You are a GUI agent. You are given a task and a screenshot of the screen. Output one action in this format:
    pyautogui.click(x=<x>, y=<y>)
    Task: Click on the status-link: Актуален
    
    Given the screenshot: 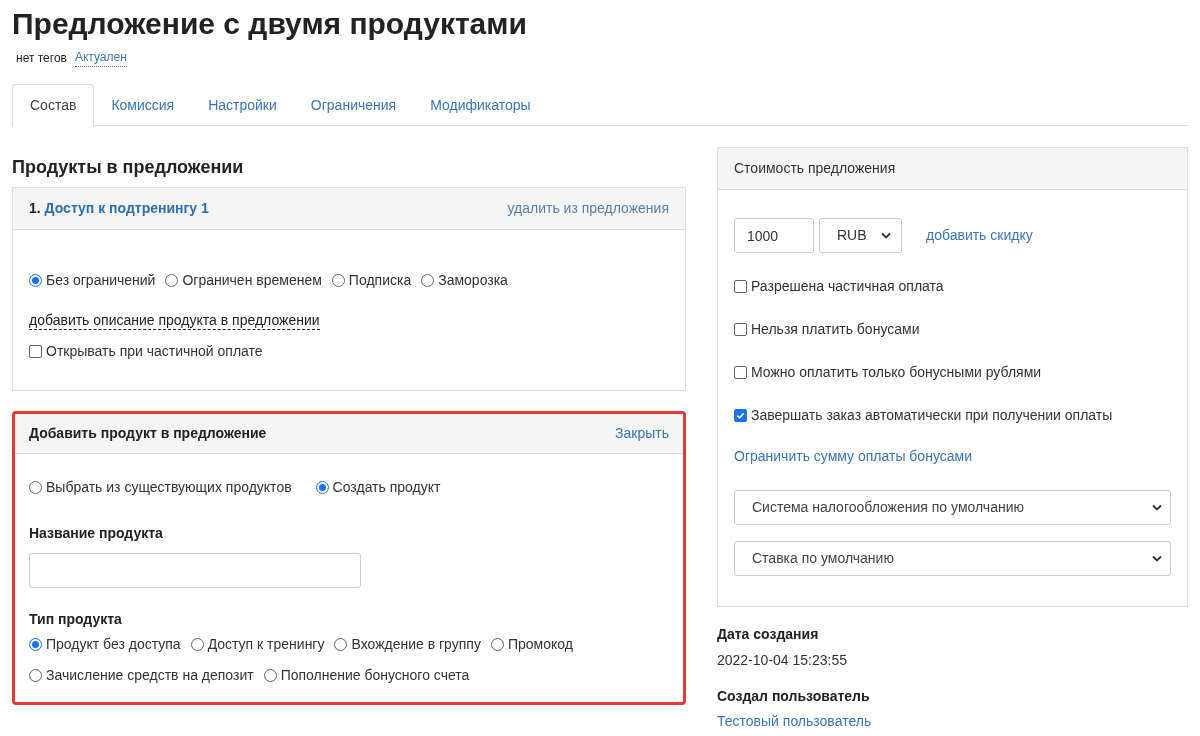 What is the action you would take?
    pyautogui.click(x=100, y=57)
    